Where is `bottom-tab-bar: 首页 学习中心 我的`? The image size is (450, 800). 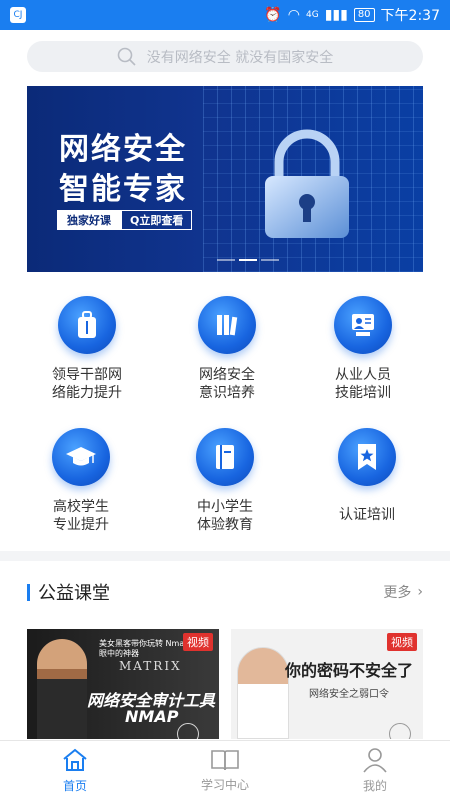
bottom-tab-bar: 首页 学习中心 我的 is located at coordinates (225, 770).